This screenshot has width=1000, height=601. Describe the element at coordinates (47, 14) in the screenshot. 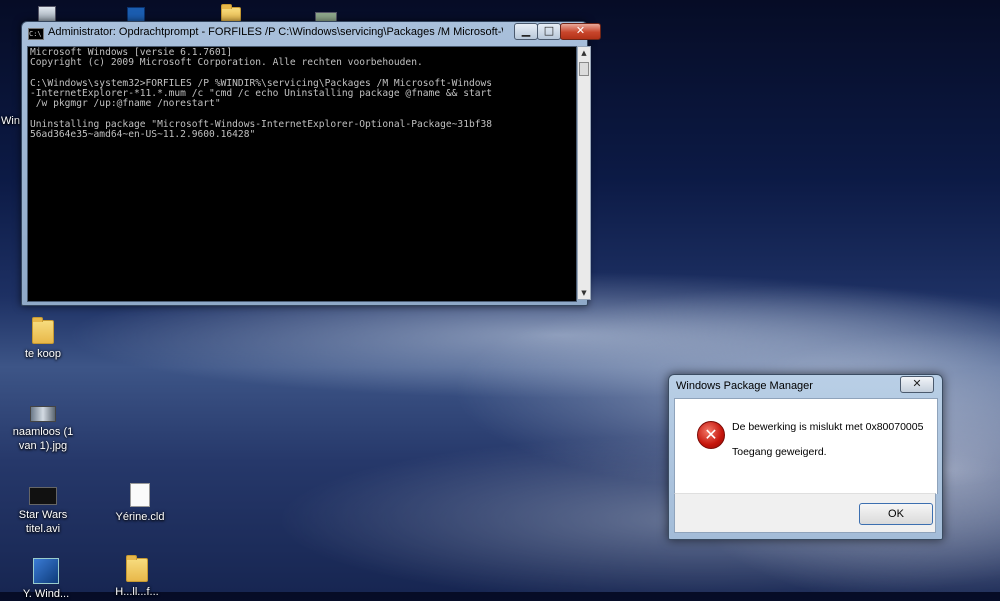

I see `recycle-bin-icon` at that location.